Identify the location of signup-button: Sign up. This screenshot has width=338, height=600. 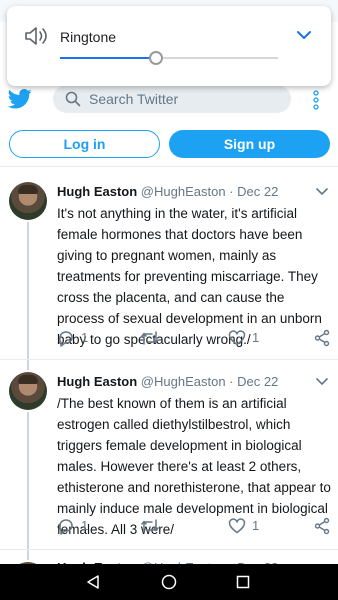
(249, 144).